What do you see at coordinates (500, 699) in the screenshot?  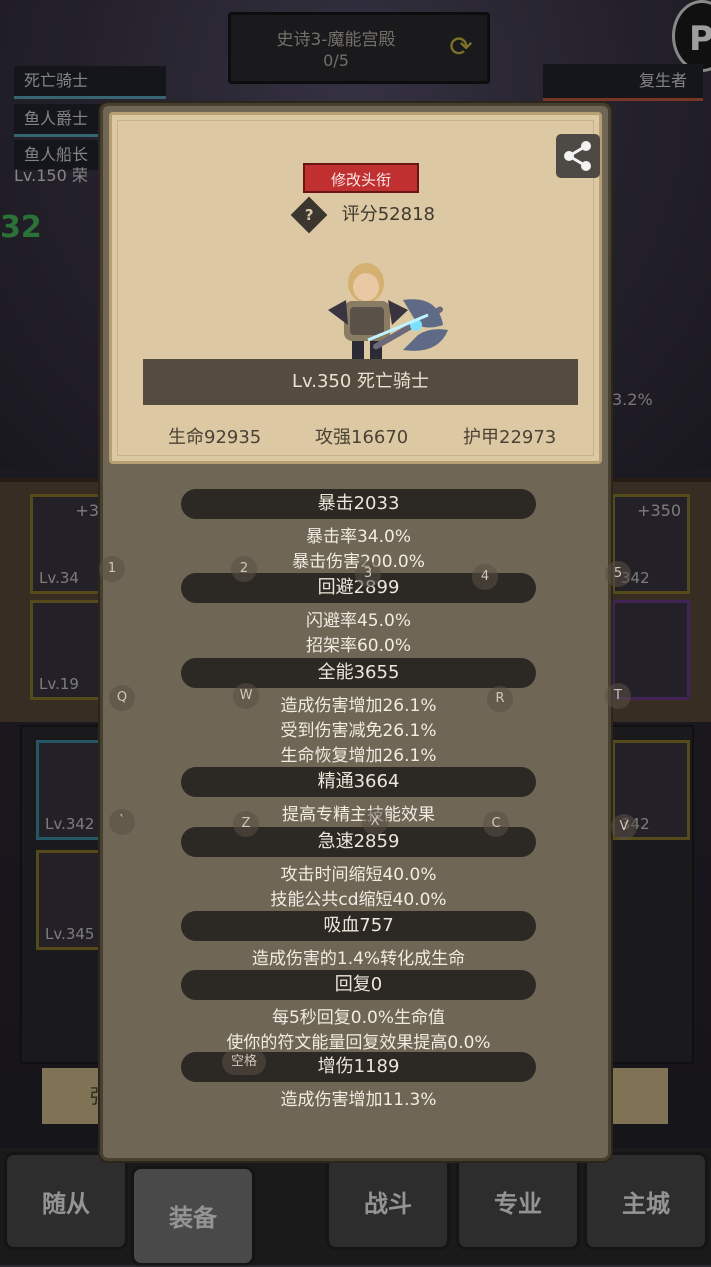 I see `key-hint-r: R` at bounding box center [500, 699].